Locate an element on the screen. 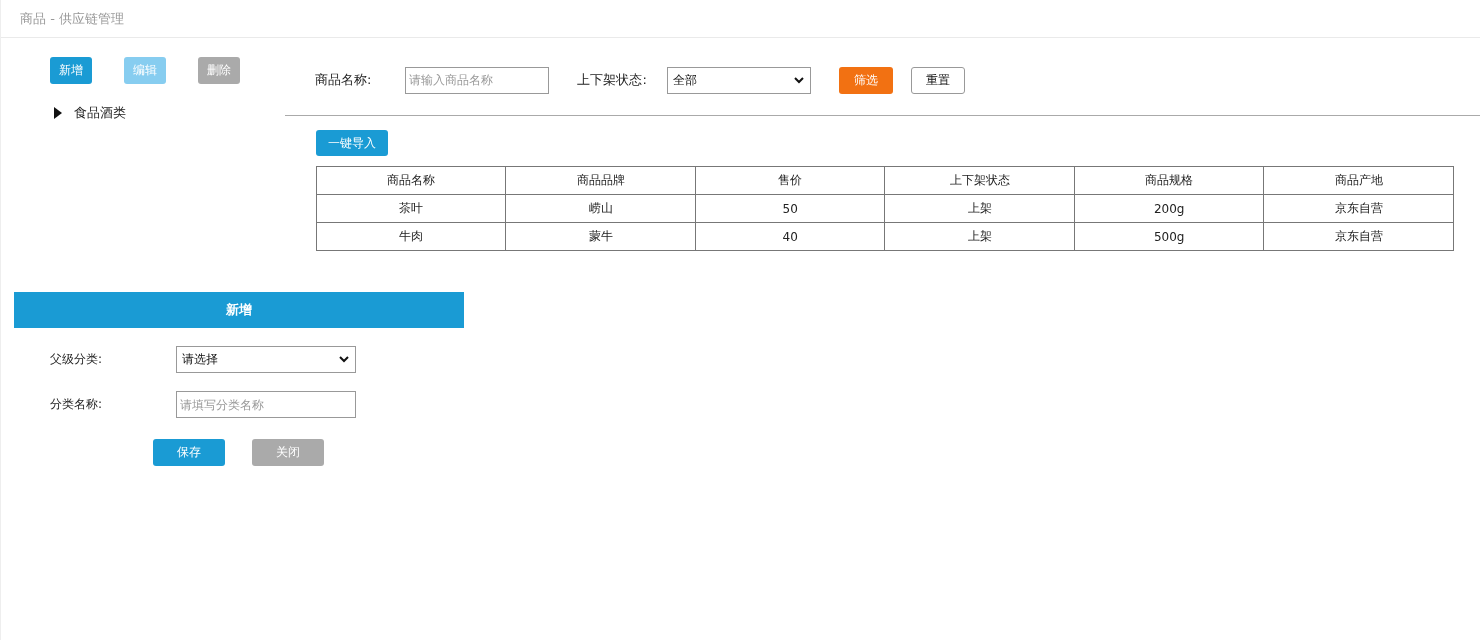 This screenshot has width=1480, height=640. filter-button: 筛选 is located at coordinates (865, 80).